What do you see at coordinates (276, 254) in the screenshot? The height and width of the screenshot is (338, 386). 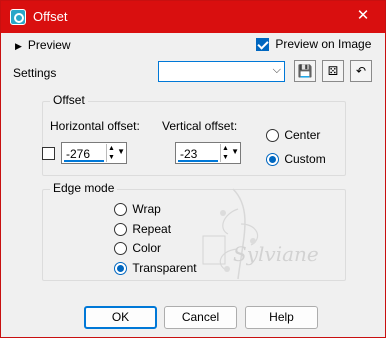 I see `watermark-text: Sylviane` at bounding box center [276, 254].